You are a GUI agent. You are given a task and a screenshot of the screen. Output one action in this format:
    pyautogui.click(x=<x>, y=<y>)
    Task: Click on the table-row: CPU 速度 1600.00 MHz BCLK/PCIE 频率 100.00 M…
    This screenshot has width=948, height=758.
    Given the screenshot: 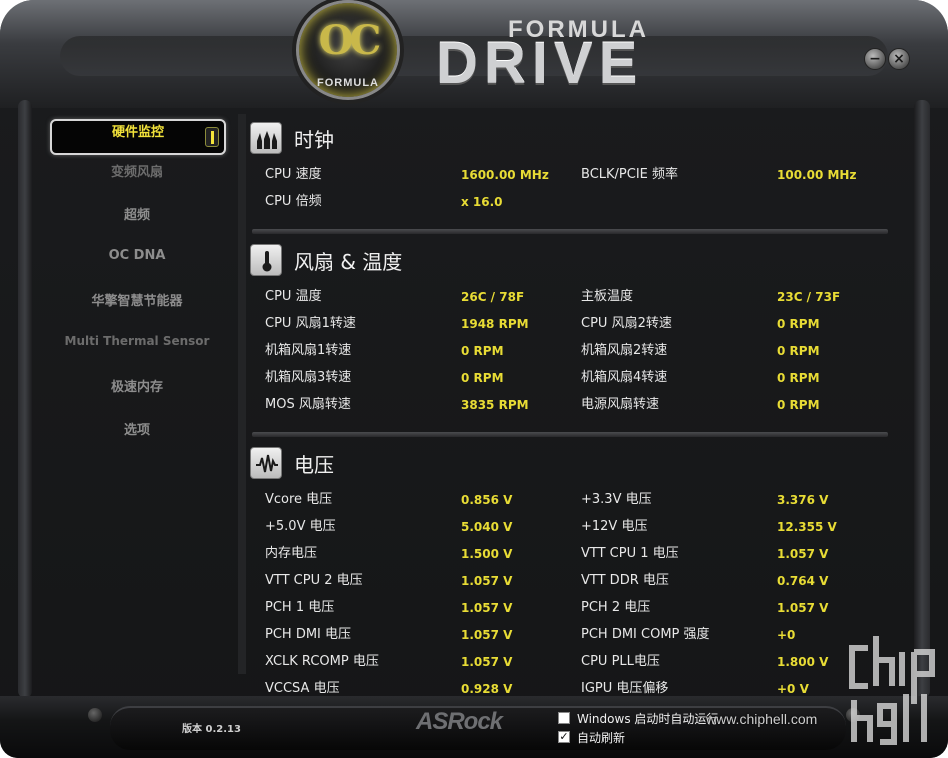 What is the action you would take?
    pyautogui.click(x=570, y=179)
    